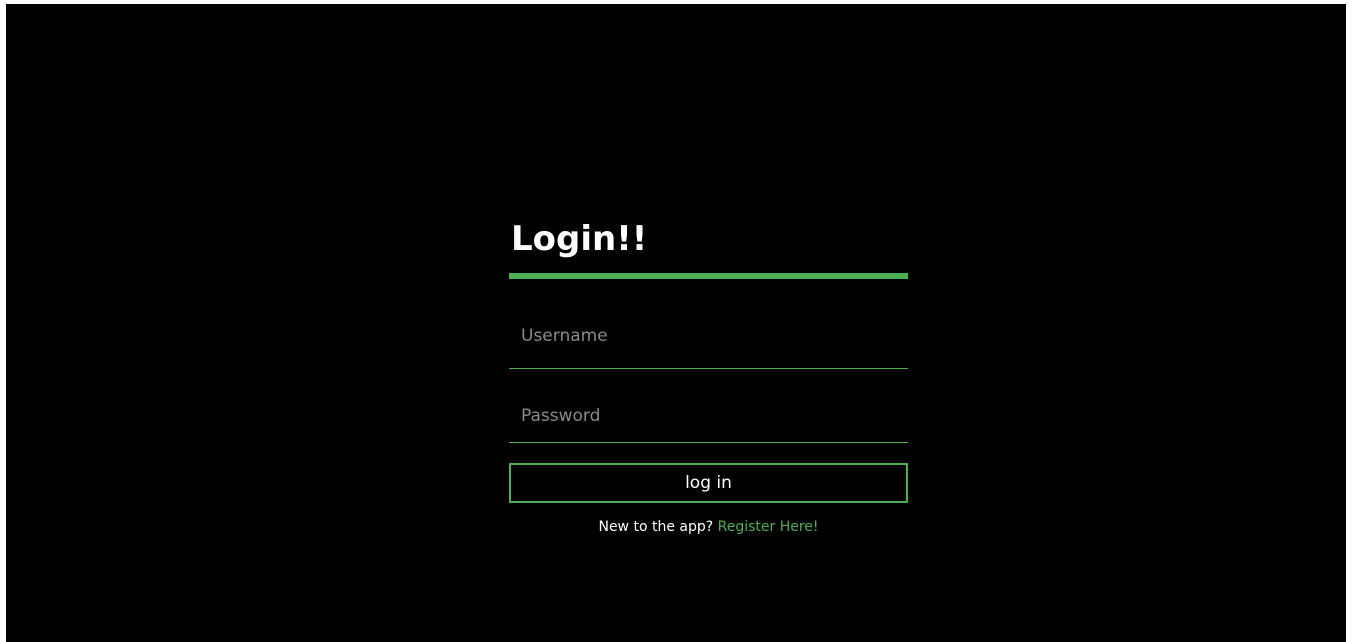 The image size is (1352, 642). I want to click on register-prompt-line: New to the app? Register Here!, so click(708, 527).